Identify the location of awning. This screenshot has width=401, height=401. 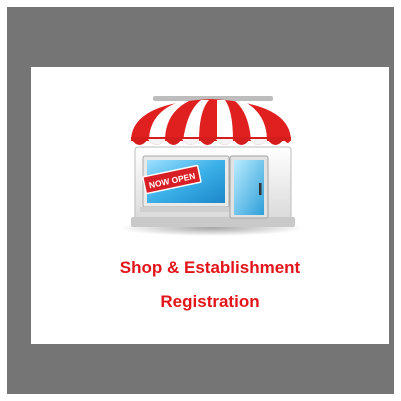
(211, 122).